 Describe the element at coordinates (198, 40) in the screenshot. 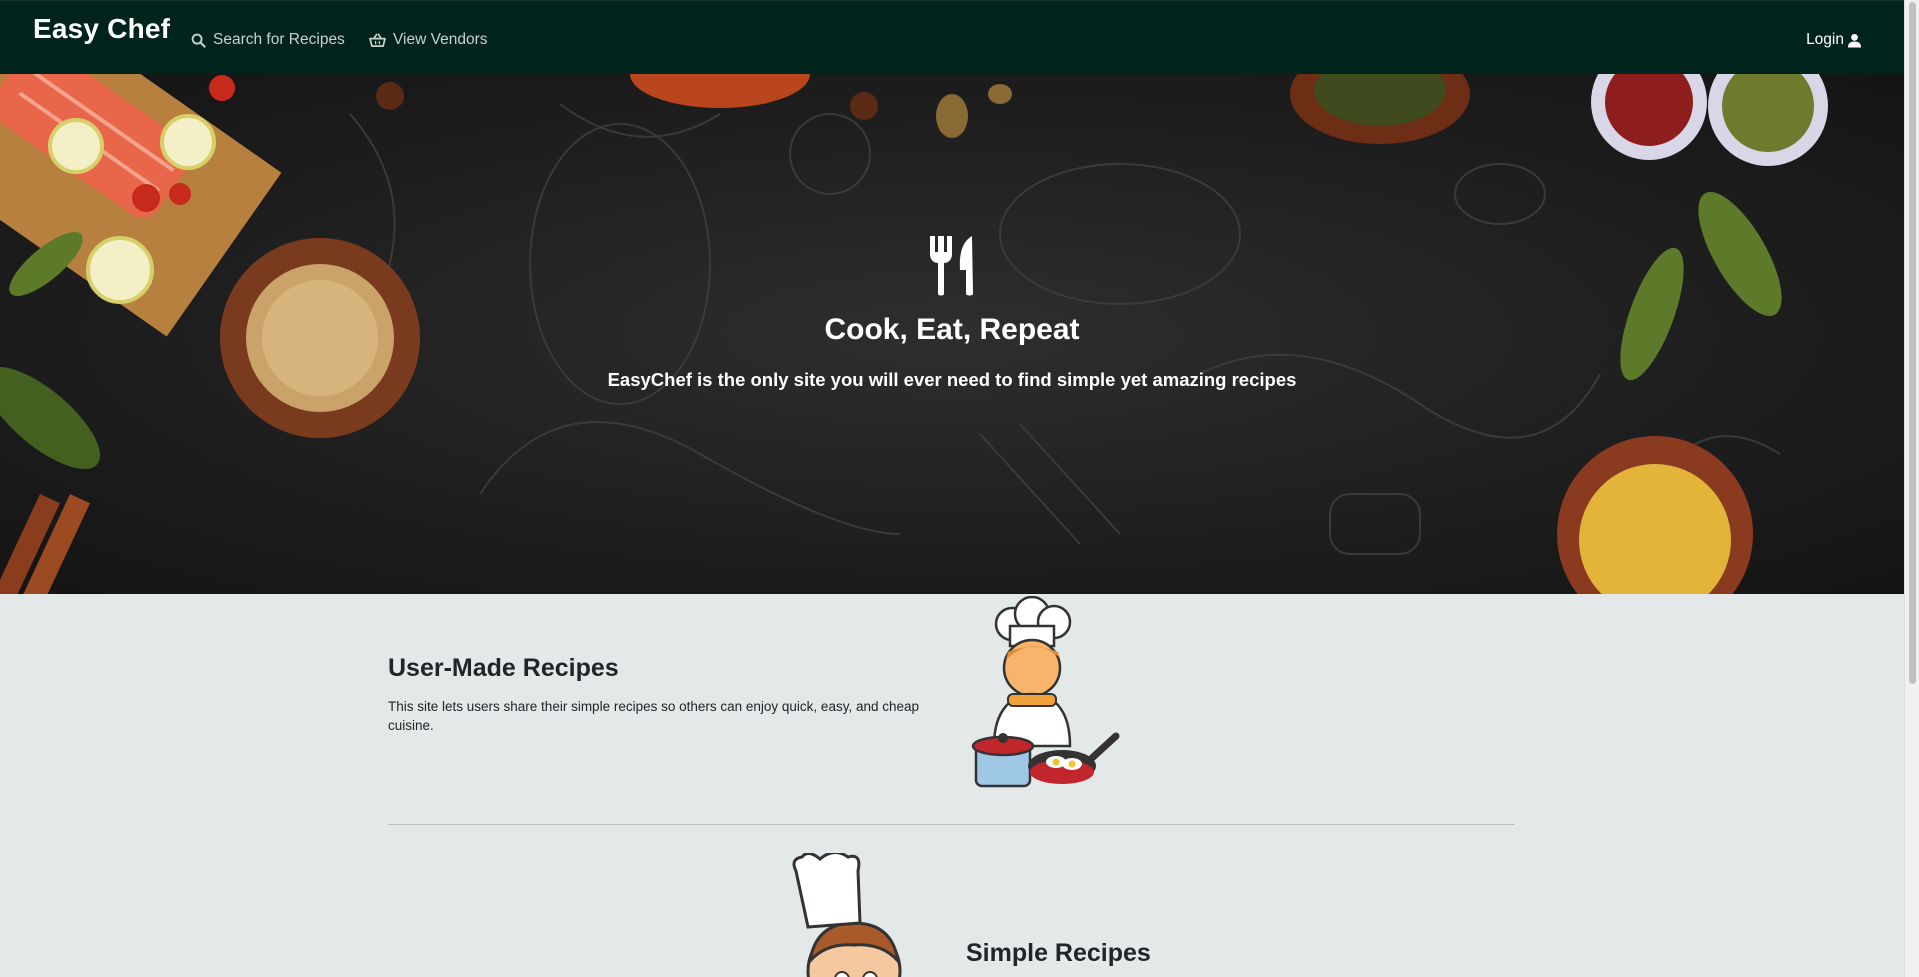

I see `search-icon` at that location.